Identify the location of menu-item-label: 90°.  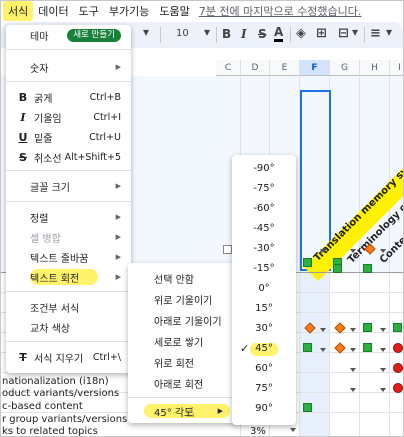
(264, 408).